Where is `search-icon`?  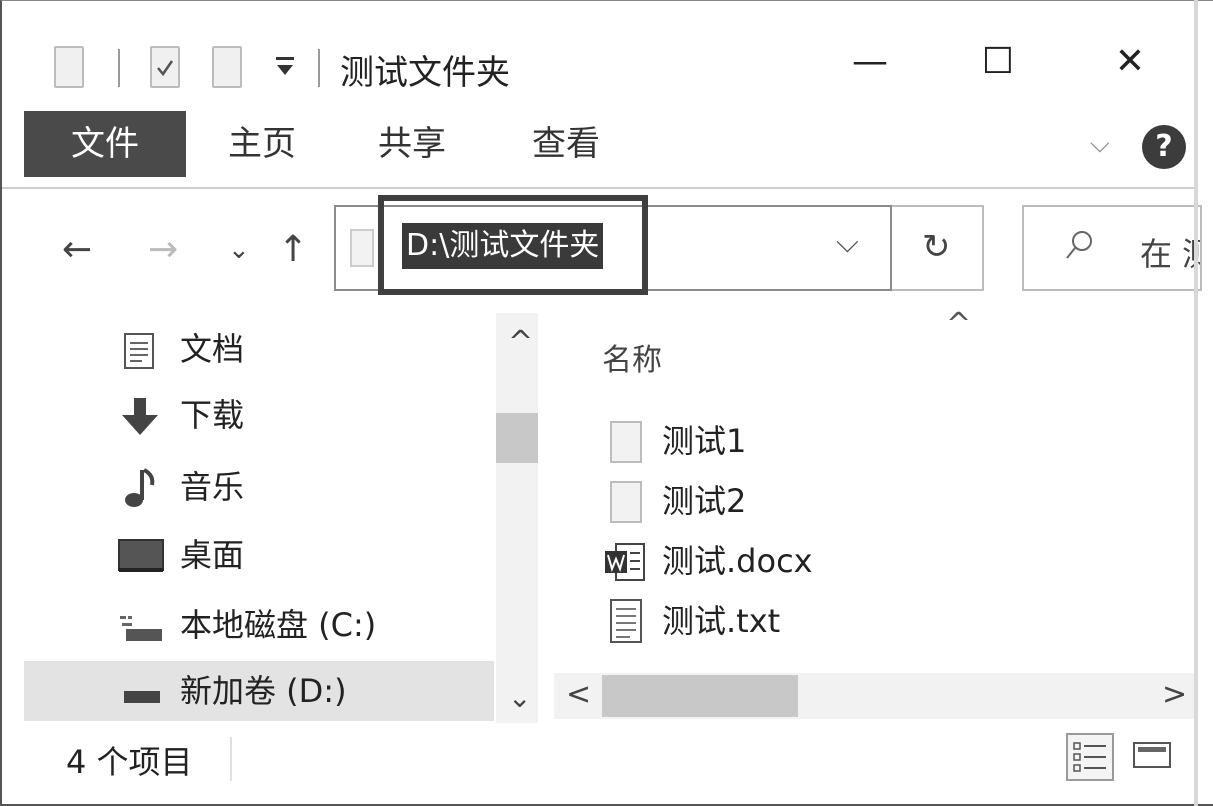 search-icon is located at coordinates (1079, 246).